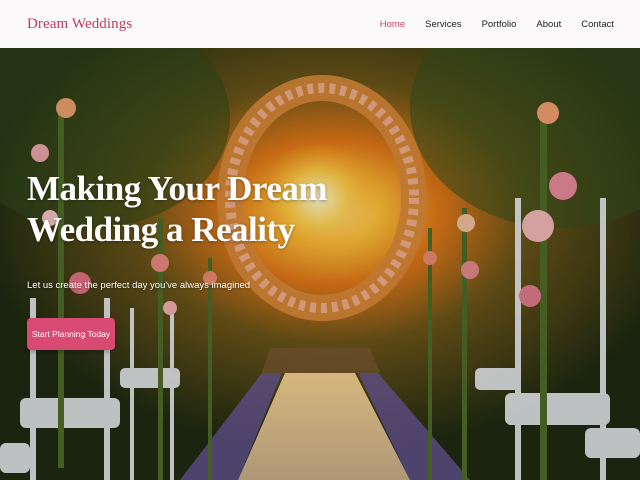 The image size is (640, 480). Describe the element at coordinates (597, 24) in the screenshot. I see `nav-contact-link: Contact` at that location.